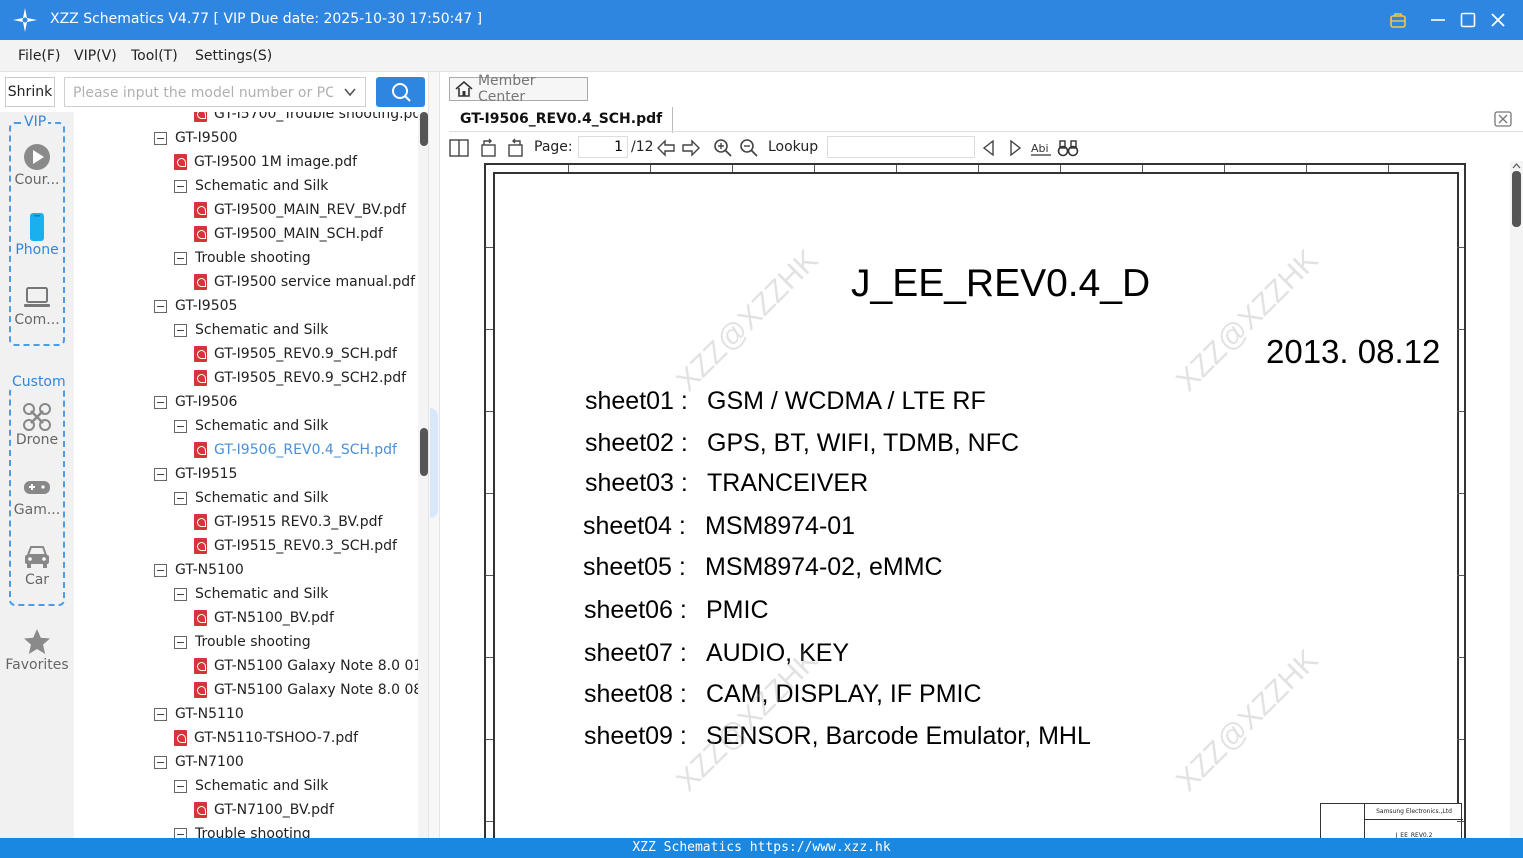 Image resolution: width=1523 pixels, height=858 pixels. I want to click on rotate-left-button, so click(489, 148).